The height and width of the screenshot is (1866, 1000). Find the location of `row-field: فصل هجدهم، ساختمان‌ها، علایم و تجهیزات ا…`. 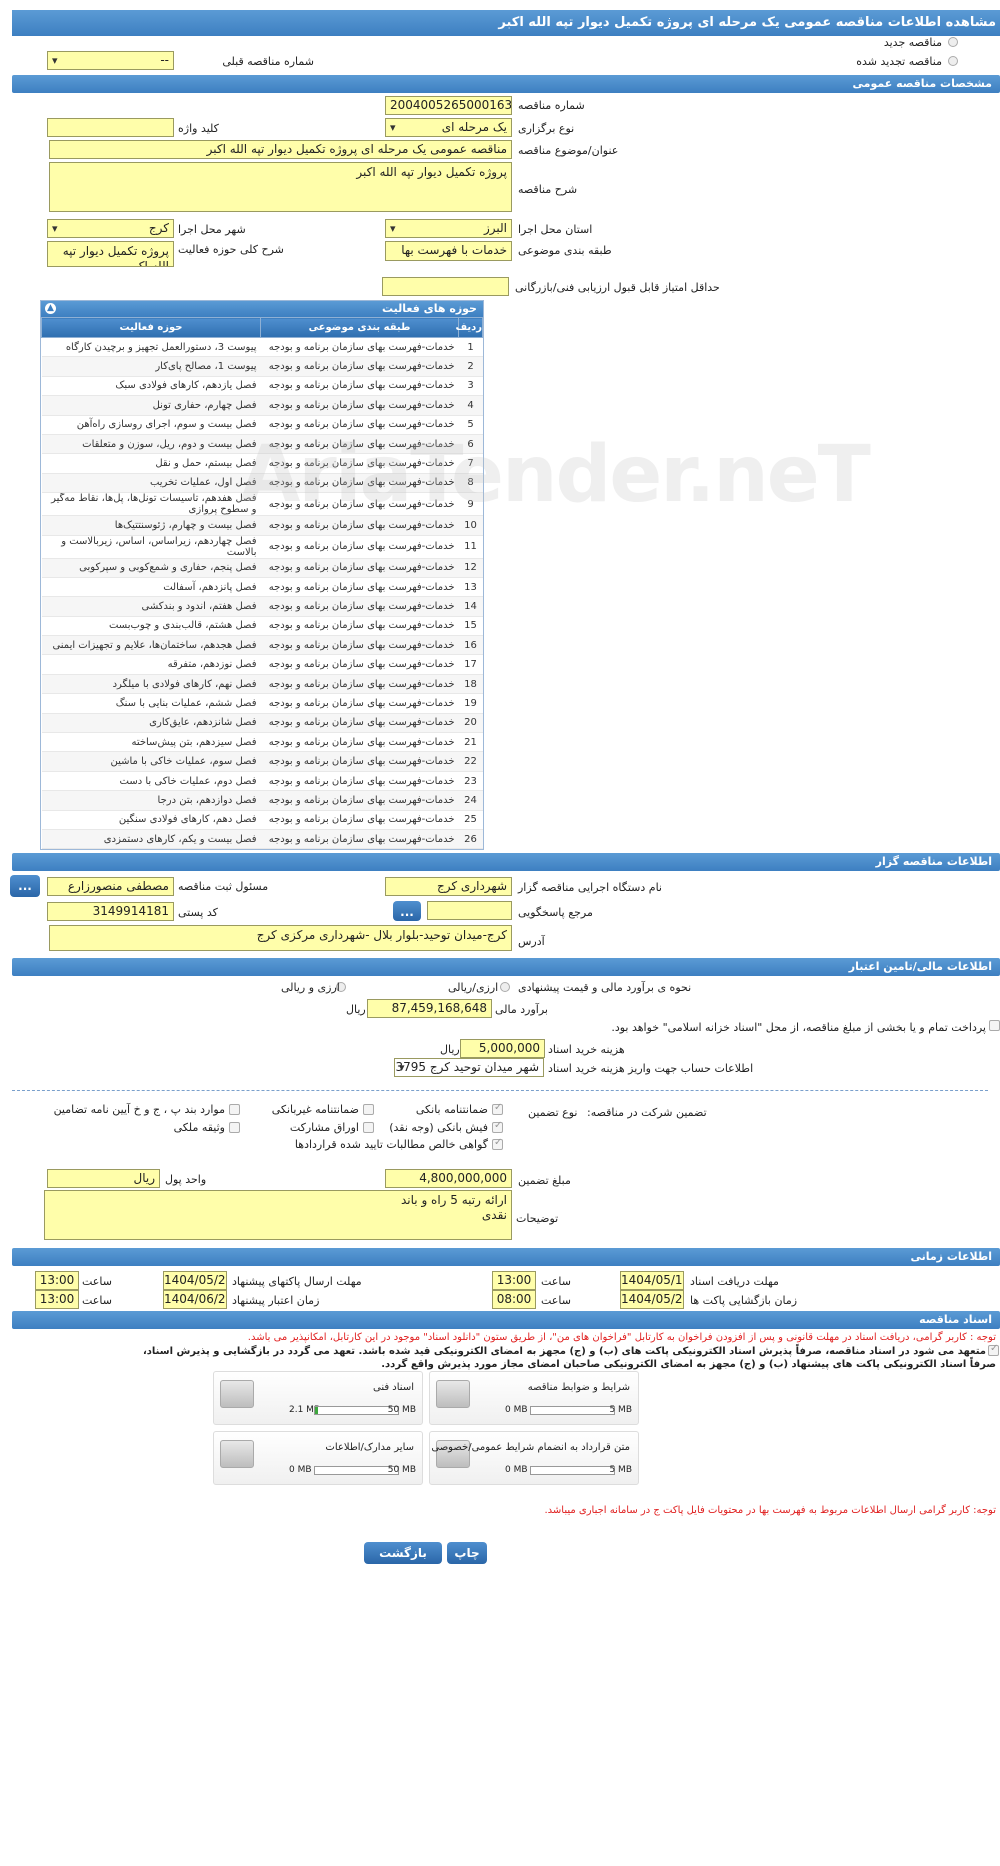

row-field: فصل هجدهم، ساختمان‌ها، علایم و تجهیزات ا… is located at coordinates (151, 645).